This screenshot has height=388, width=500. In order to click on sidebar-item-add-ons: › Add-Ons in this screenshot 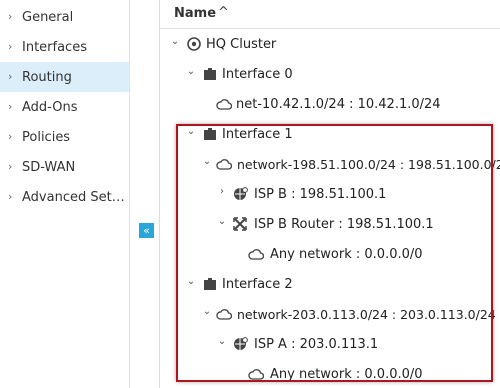, I will do `click(64, 107)`.